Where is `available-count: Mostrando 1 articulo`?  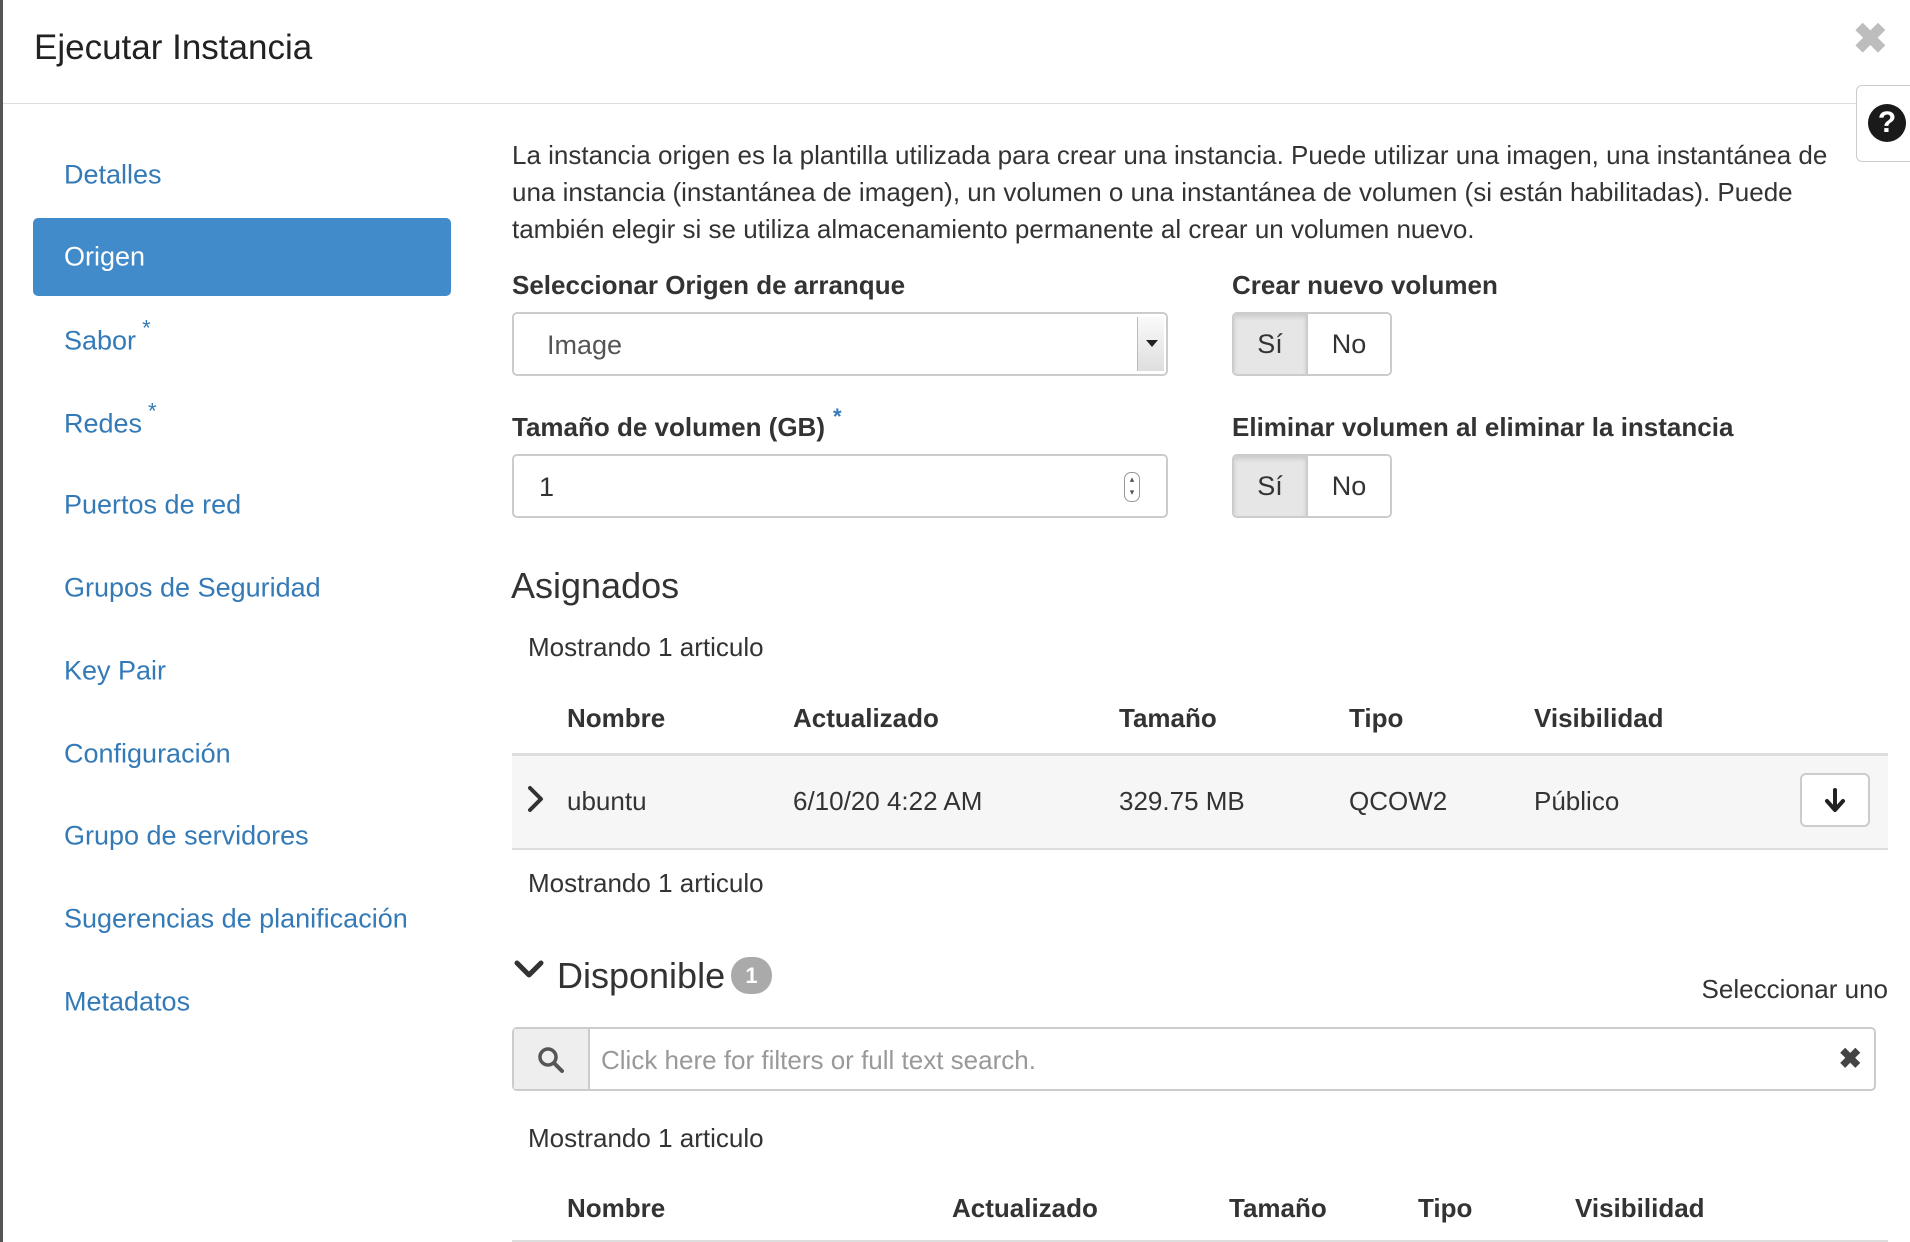
available-count: Mostrando 1 articulo is located at coordinates (646, 1138).